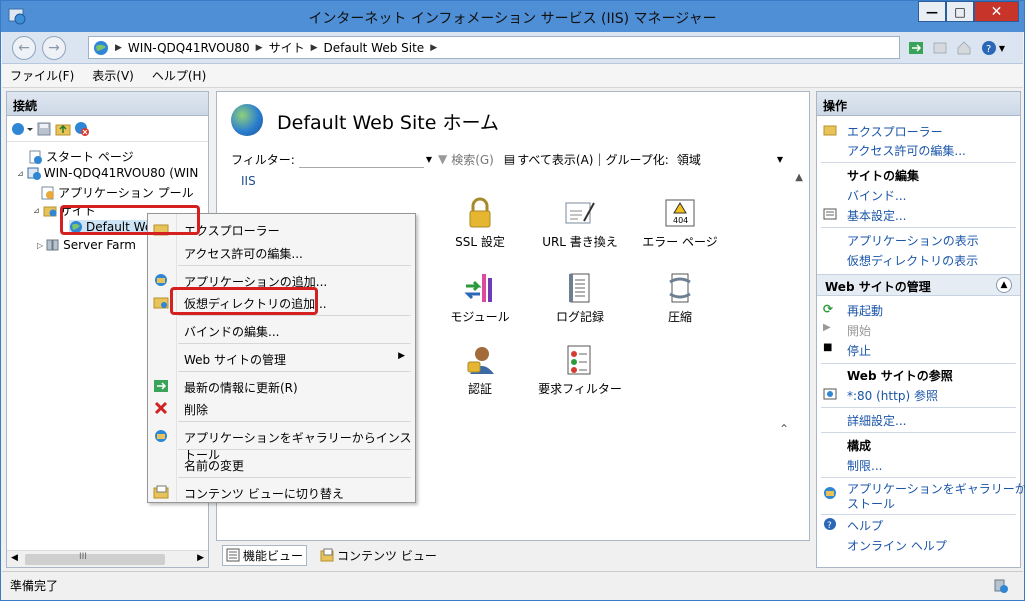 This screenshot has width=1025, height=601. What do you see at coordinates (130, 220) in the screenshot?
I see `highlight-default-web-site` at bounding box center [130, 220].